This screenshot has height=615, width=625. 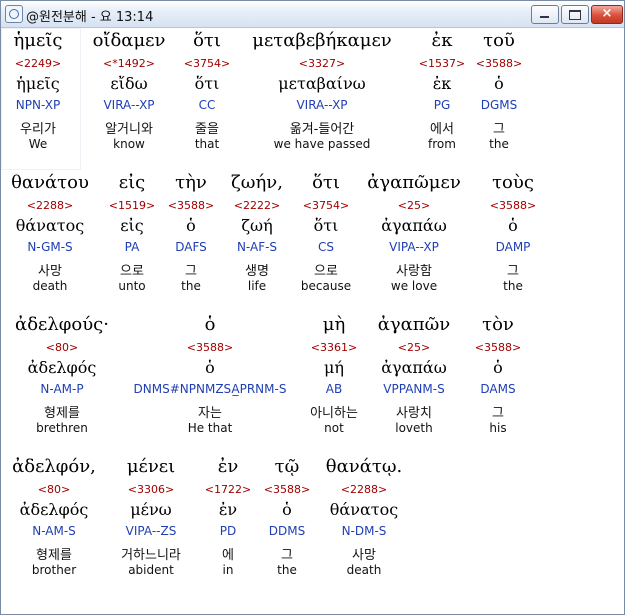 What do you see at coordinates (322, 144) in the screenshot?
I see `english-gloss: we have passed` at bounding box center [322, 144].